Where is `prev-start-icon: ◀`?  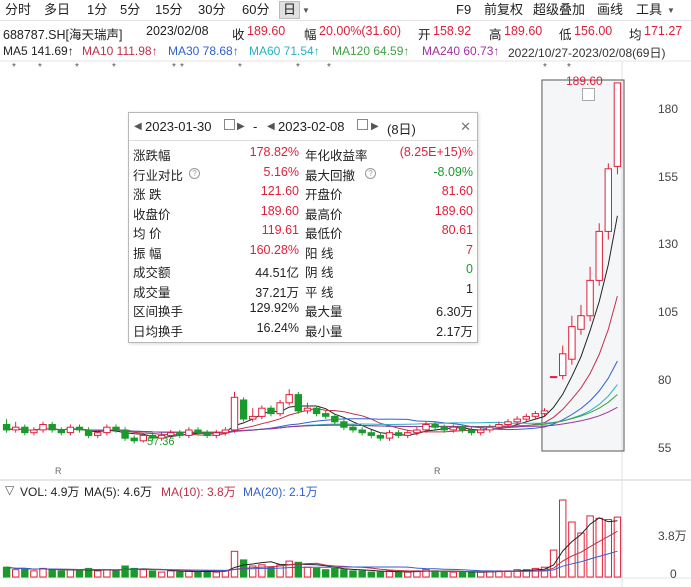
prev-start-icon: ◀ is located at coordinates (138, 126).